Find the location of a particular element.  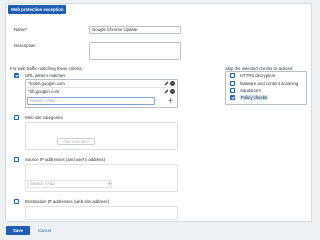

add-new-item-button: Add new item is located at coordinates (76, 141).